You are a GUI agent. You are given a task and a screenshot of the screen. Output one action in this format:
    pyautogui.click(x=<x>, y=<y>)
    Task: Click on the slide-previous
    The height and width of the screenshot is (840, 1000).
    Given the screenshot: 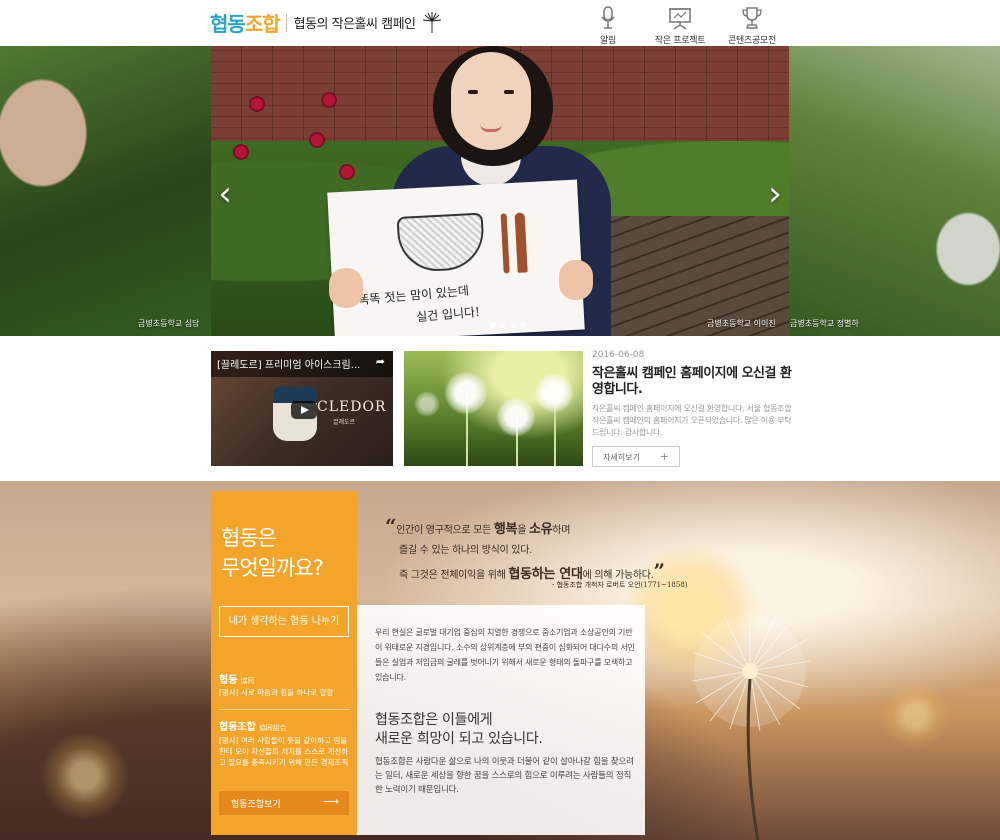 What is the action you would take?
    pyautogui.click(x=105, y=191)
    